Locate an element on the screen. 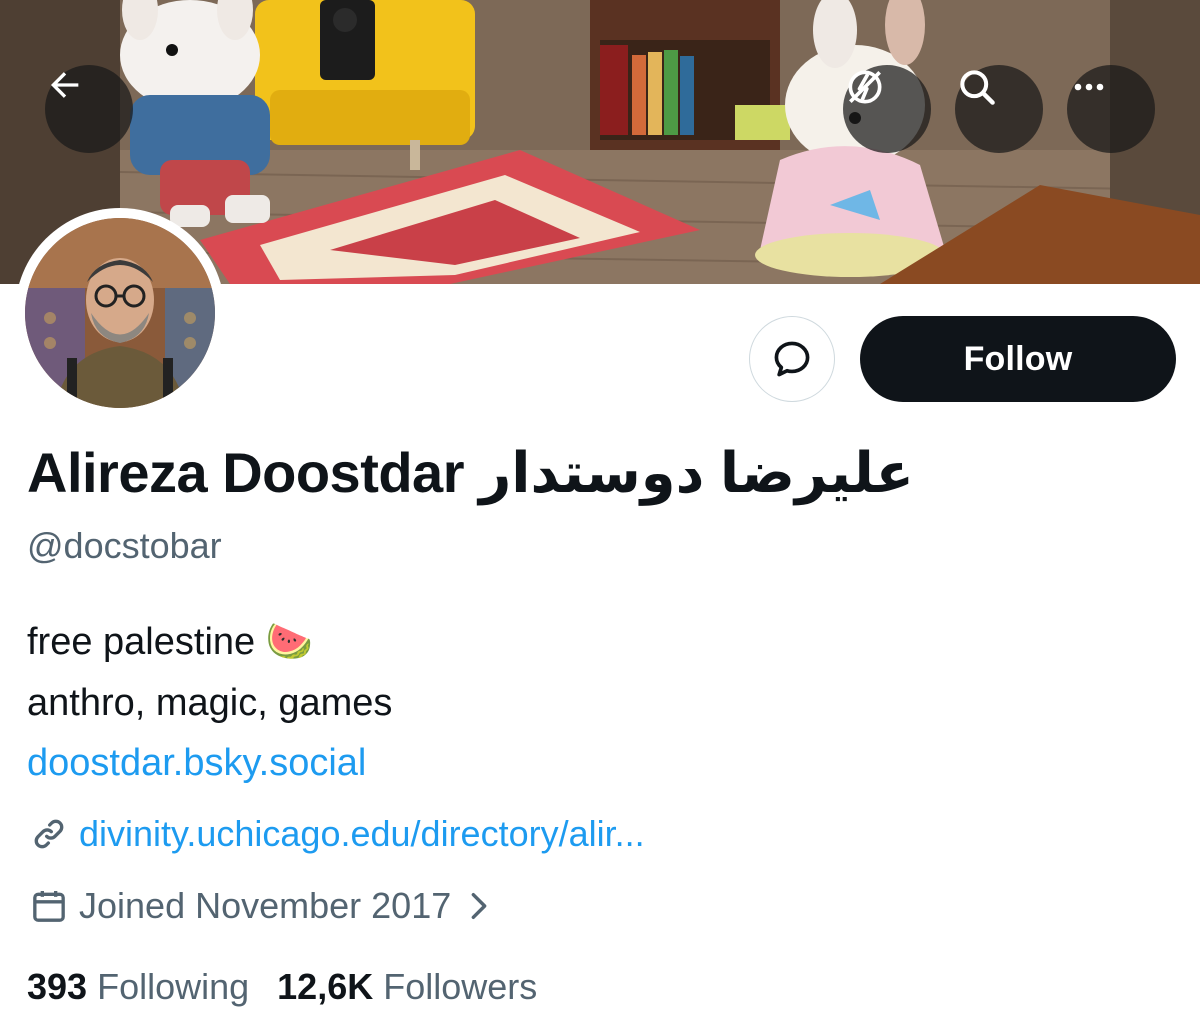  bio-link: doostdar.bsky.social is located at coordinates (196, 763).